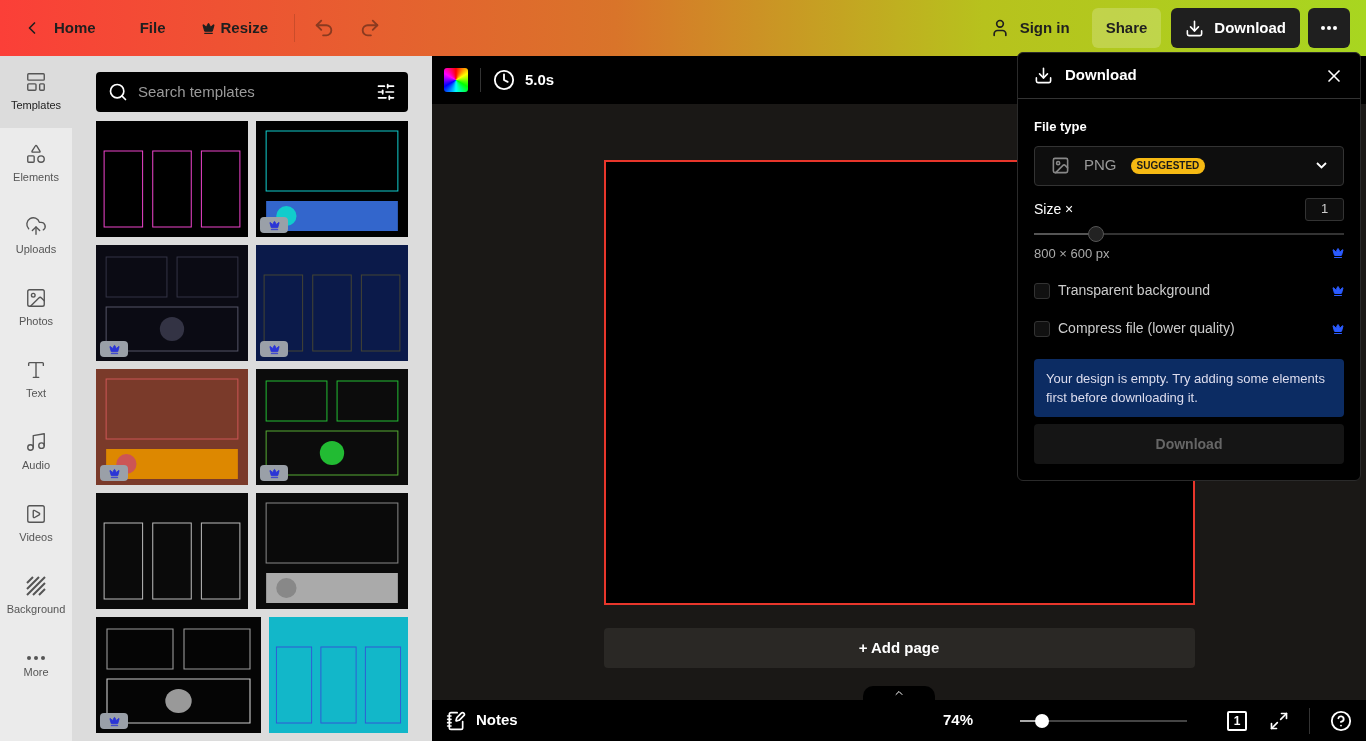  Describe the element at coordinates (36, 153) in the screenshot. I see `shapes-icon` at that location.